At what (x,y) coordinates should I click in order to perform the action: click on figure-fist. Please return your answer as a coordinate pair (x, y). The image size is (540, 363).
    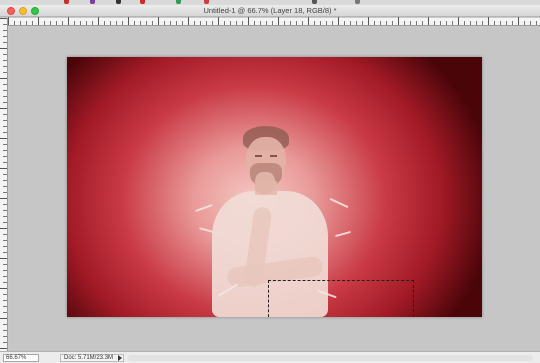
    Looking at the image, I should click on (265, 183).